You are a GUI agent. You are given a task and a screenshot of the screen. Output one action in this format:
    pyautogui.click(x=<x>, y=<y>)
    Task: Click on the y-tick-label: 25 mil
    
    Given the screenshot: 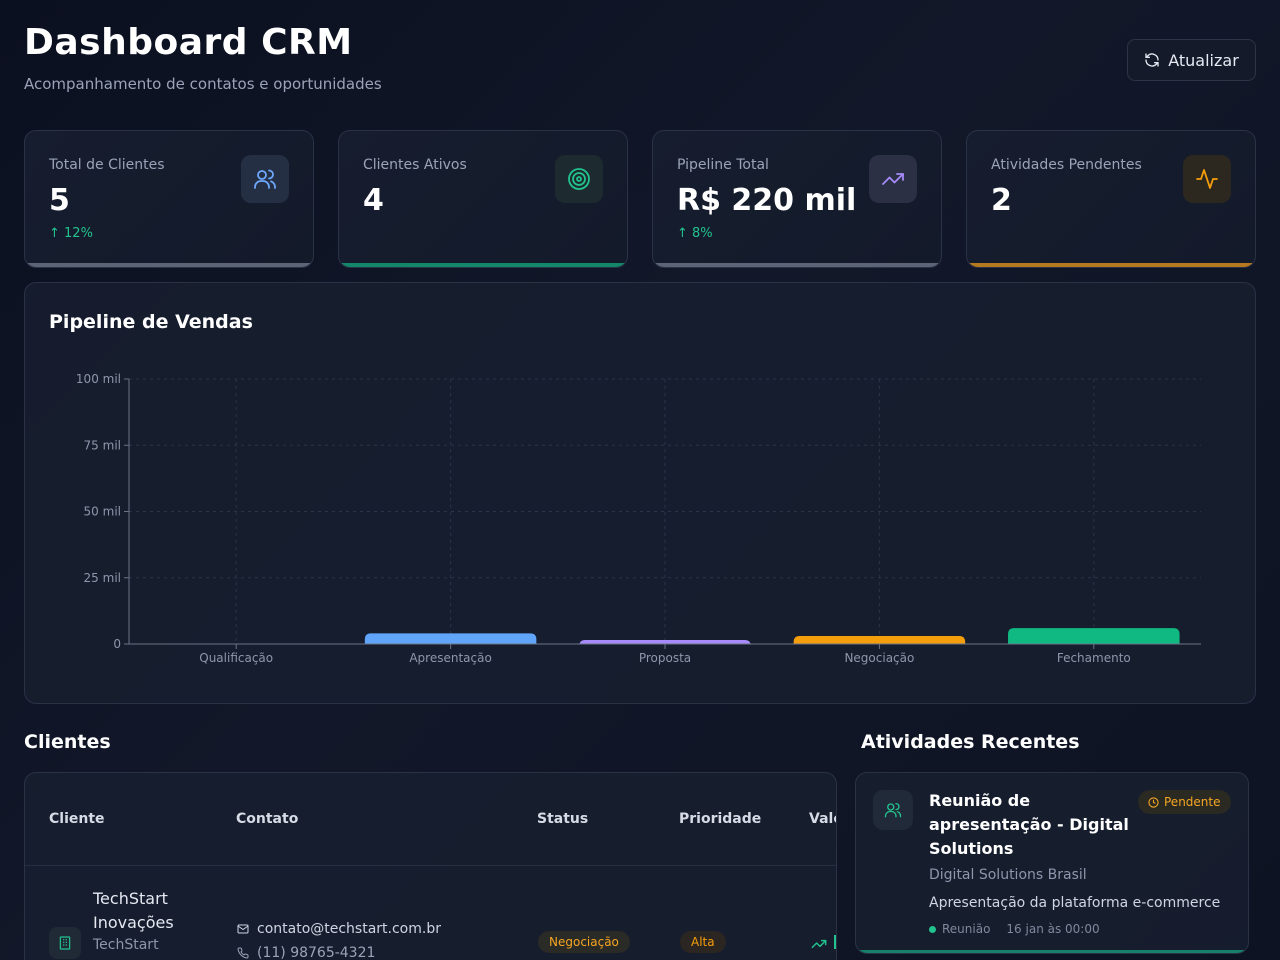 What is the action you would take?
    pyautogui.click(x=102, y=578)
    